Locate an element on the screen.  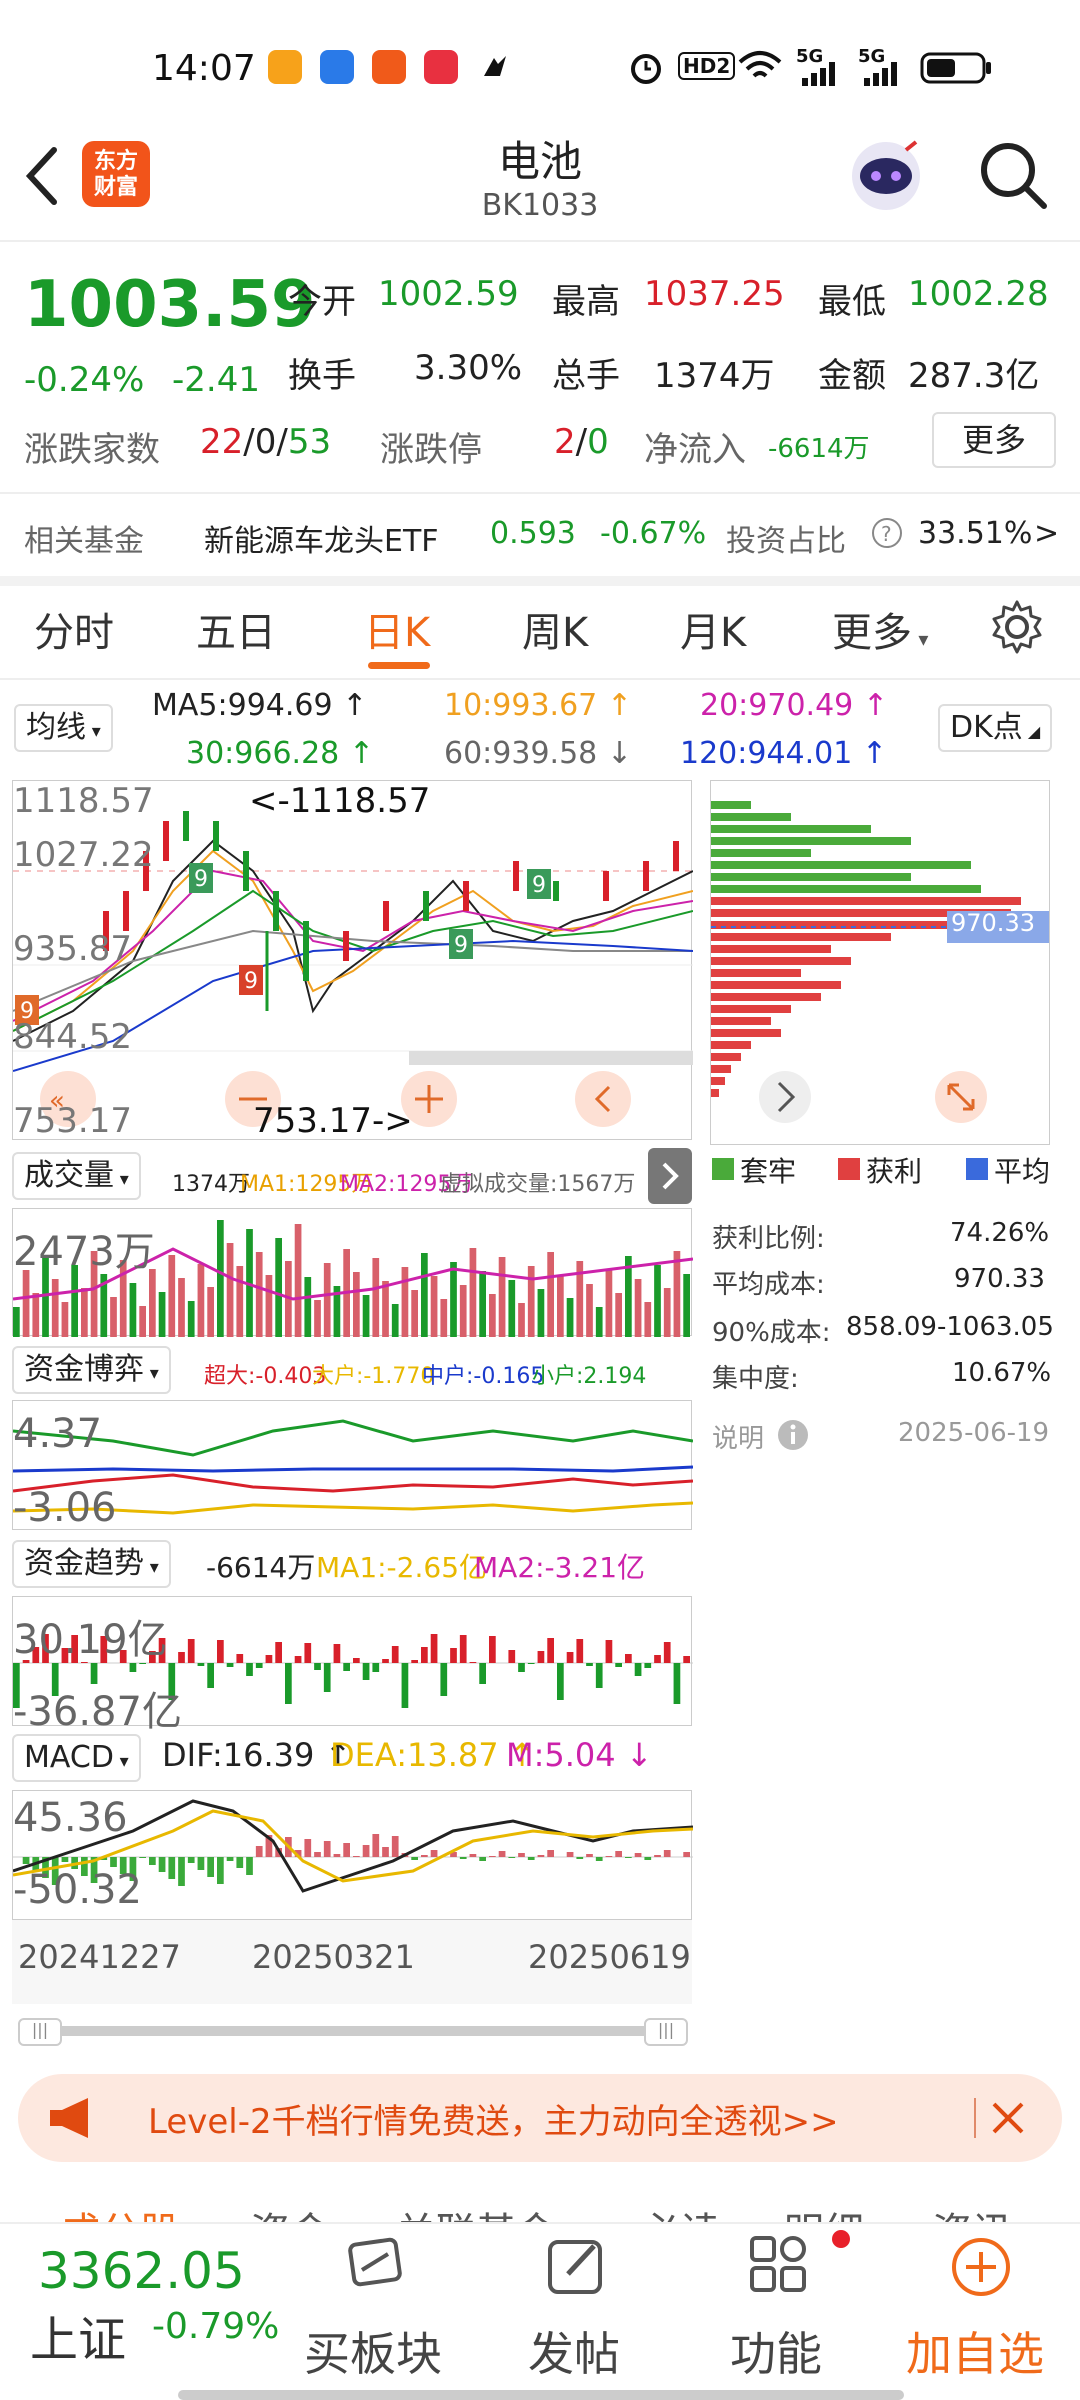
capital-trend-chart: 30.19亿 -36.87亿 is located at coordinates (352, 1665).